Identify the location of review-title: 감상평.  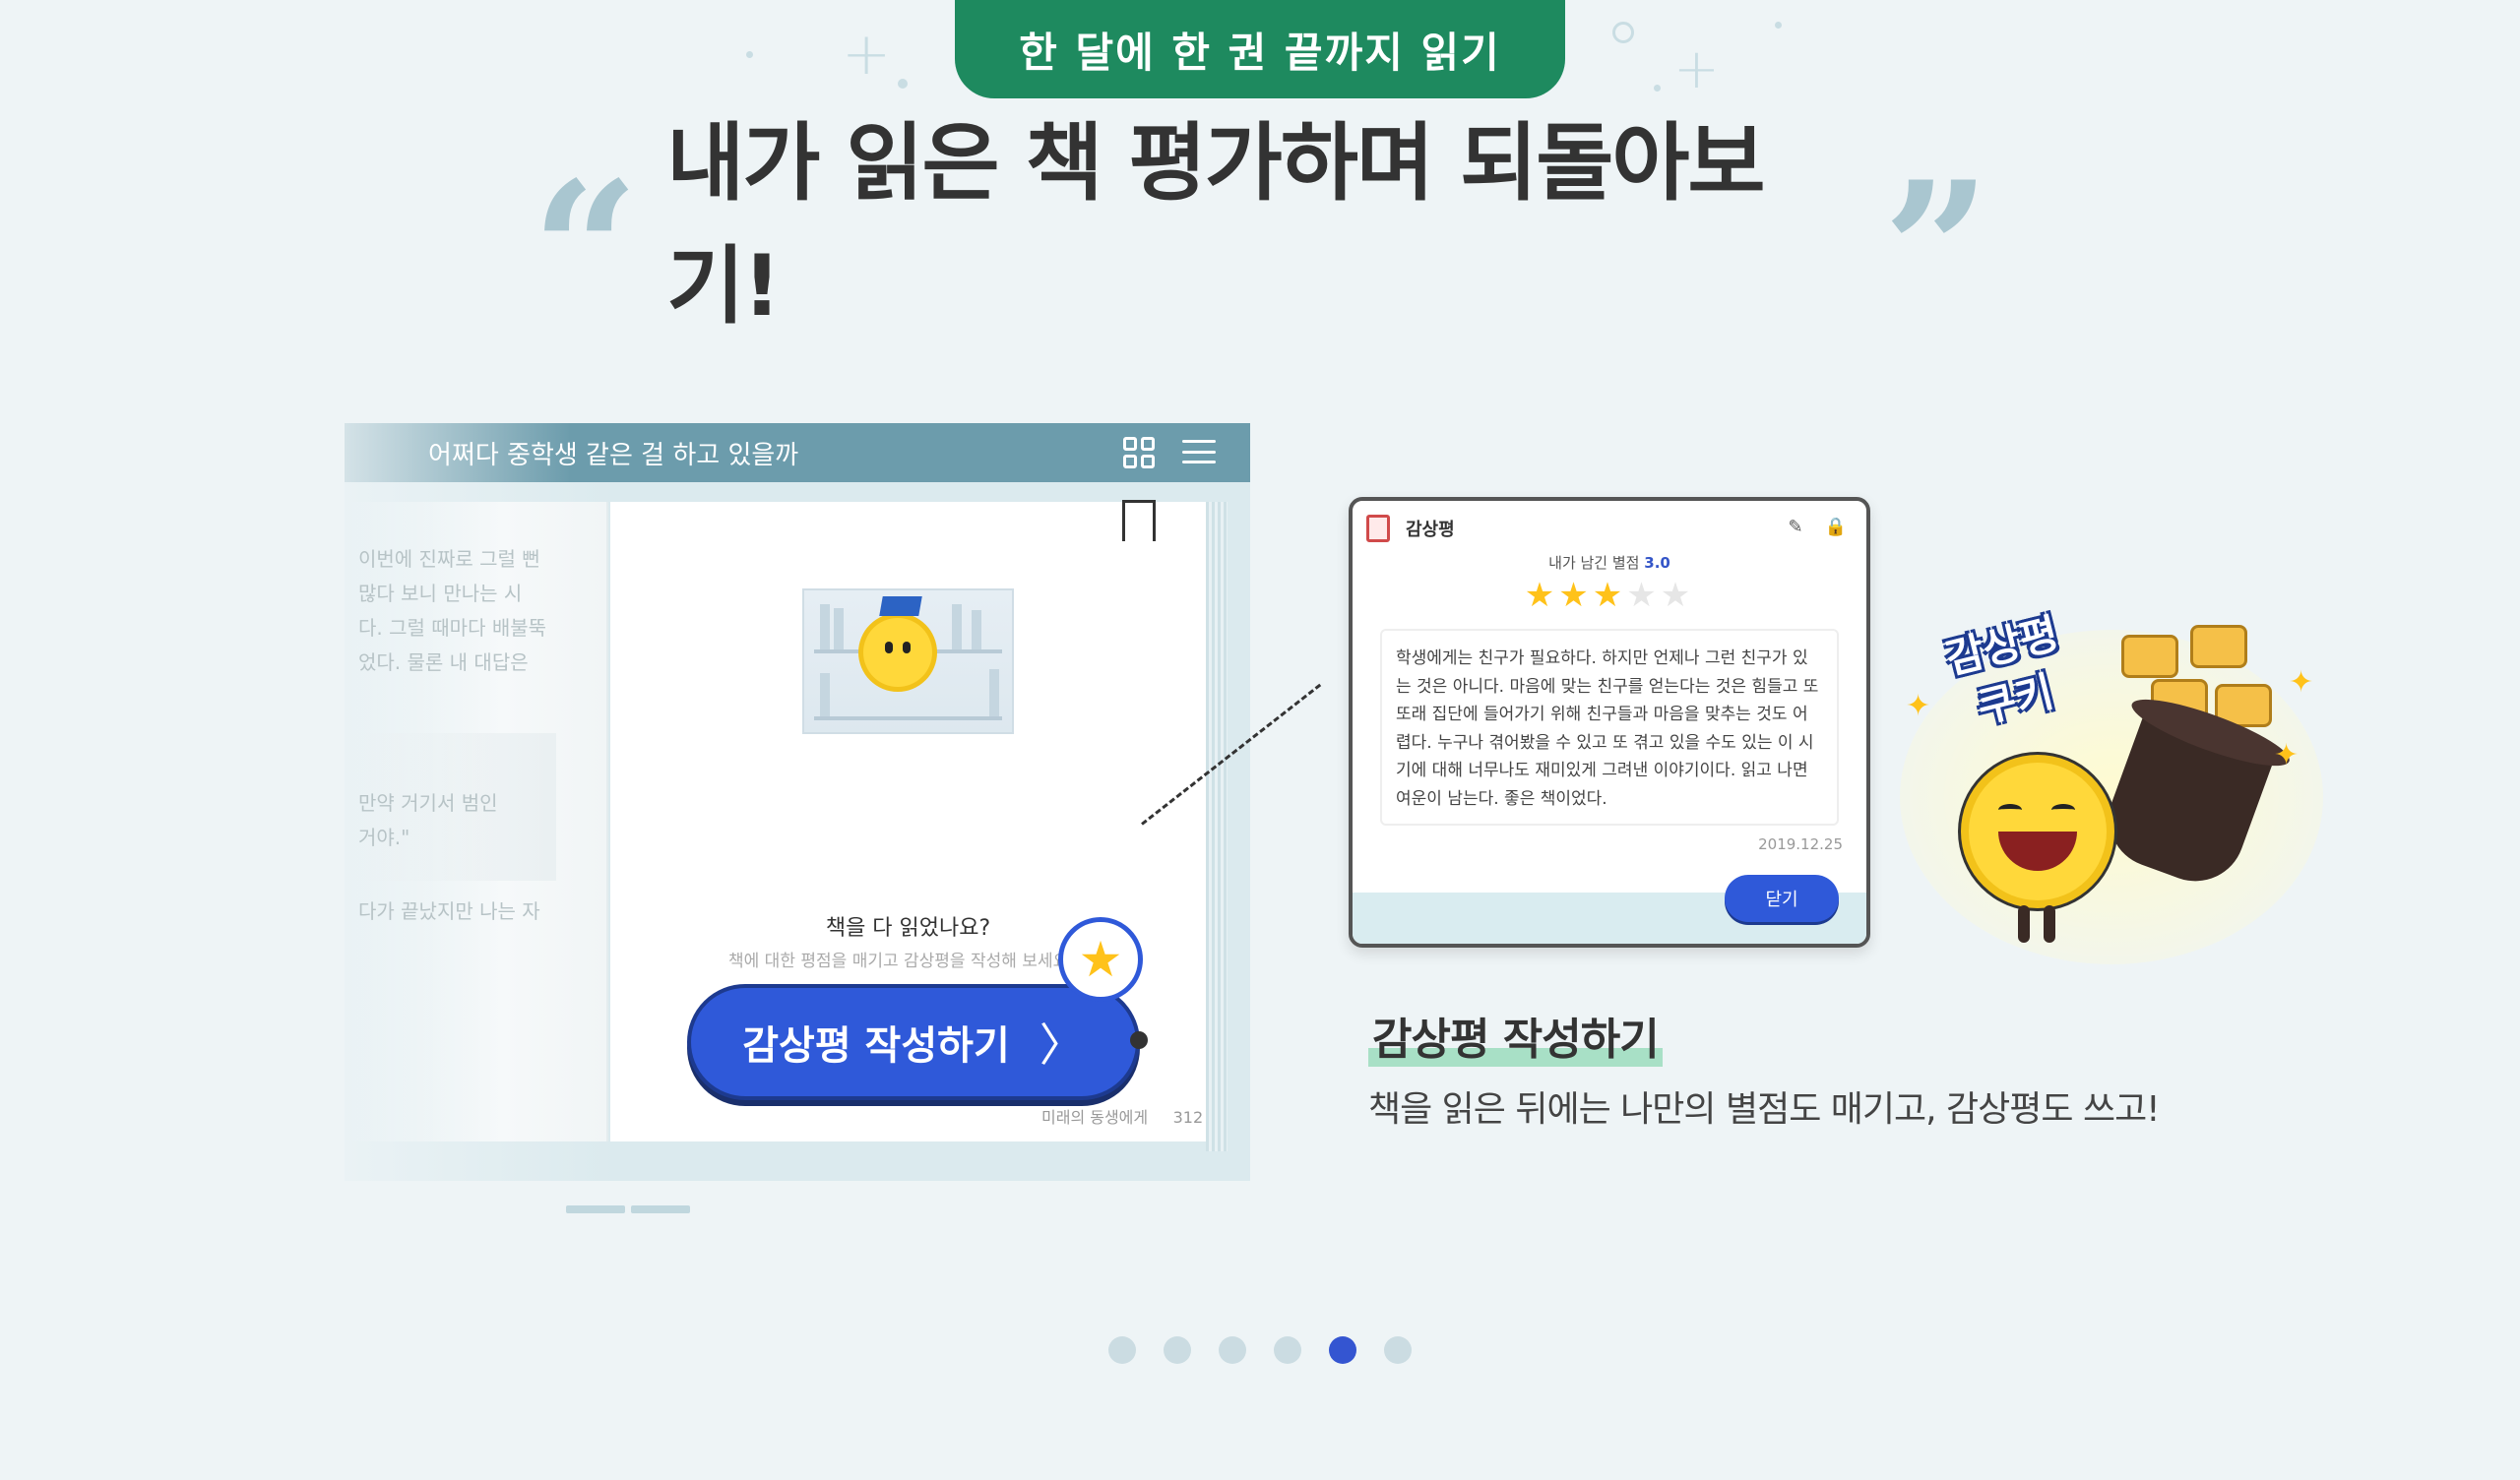
(1430, 530).